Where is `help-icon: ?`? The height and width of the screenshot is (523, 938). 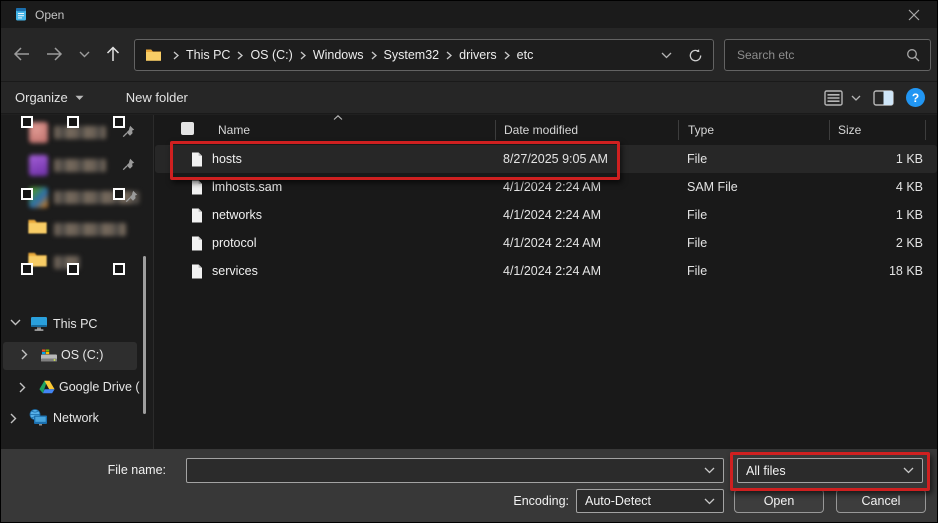 help-icon: ? is located at coordinates (915, 97).